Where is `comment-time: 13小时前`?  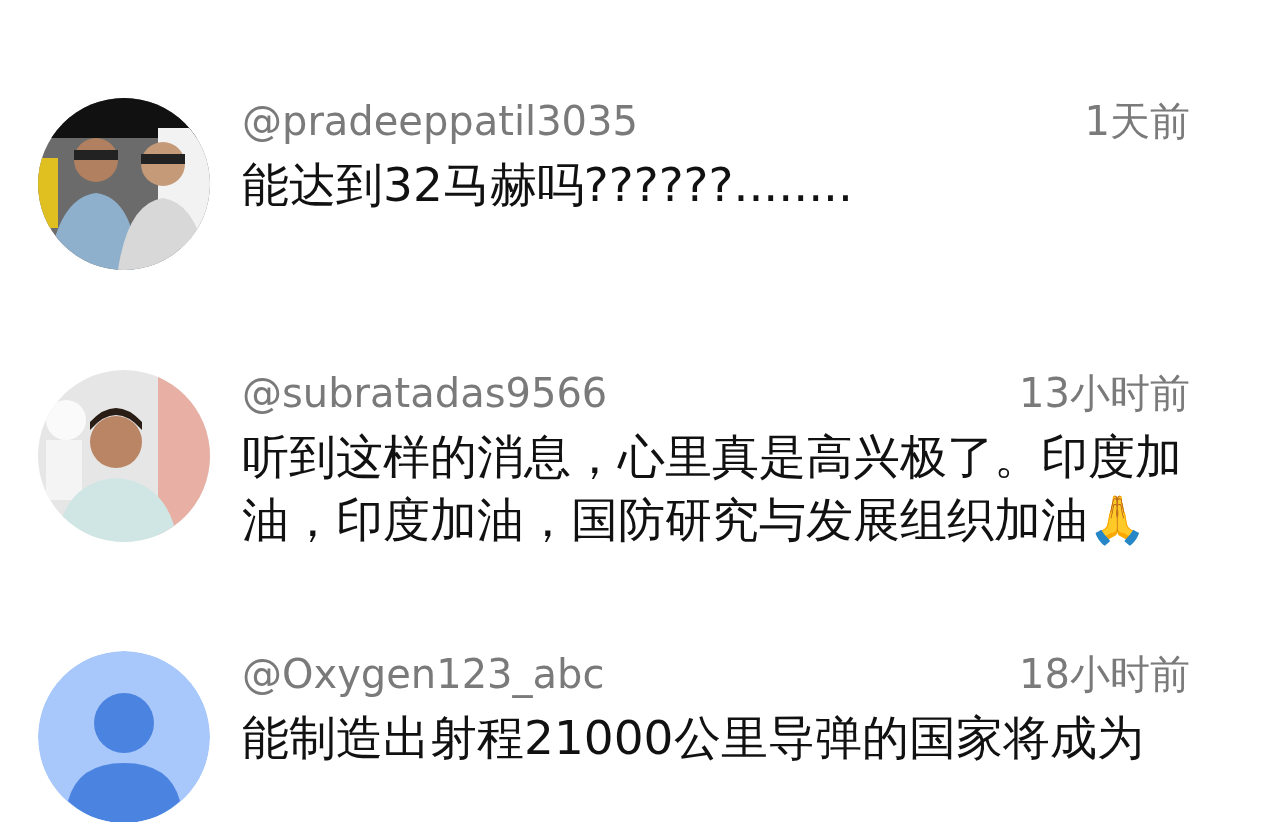
comment-time: 13小时前 is located at coordinates (1104, 393).